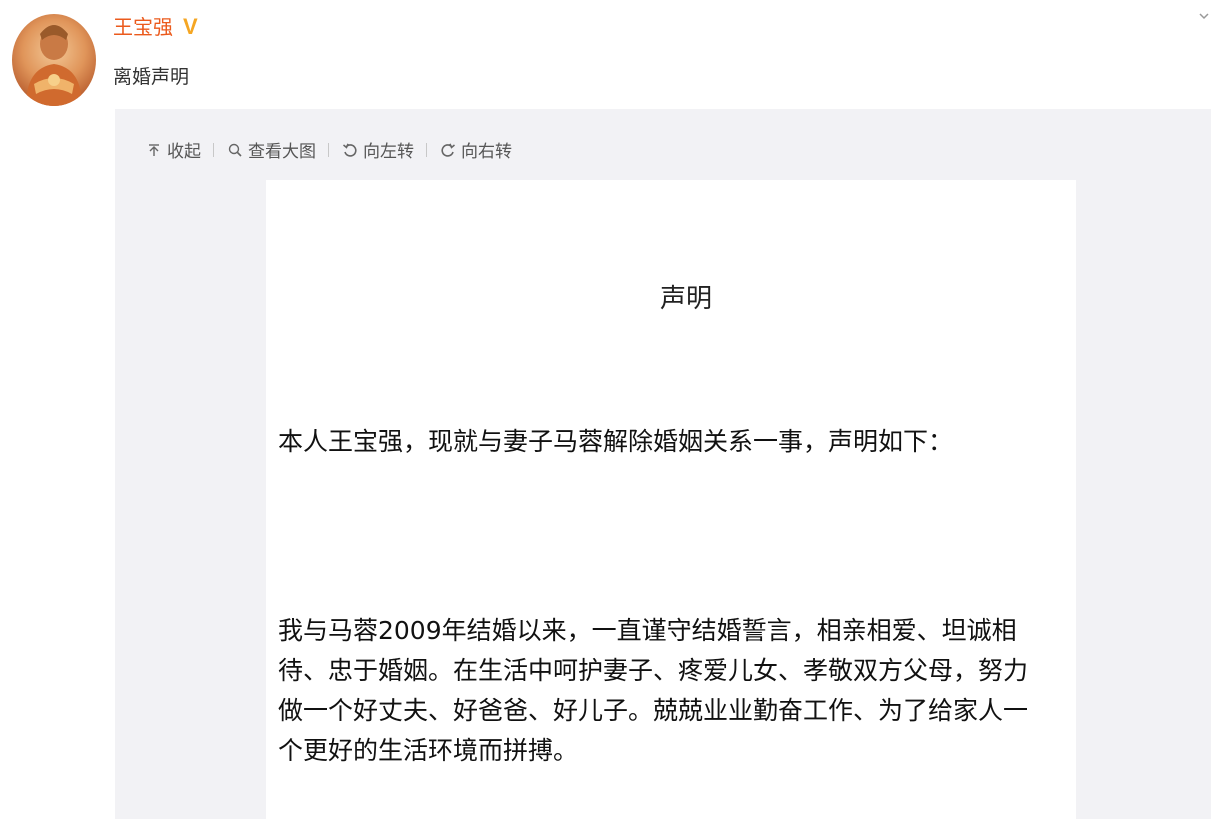 This screenshot has width=1211, height=819. What do you see at coordinates (190, 26) in the screenshot?
I see `verified-icon: V` at bounding box center [190, 26].